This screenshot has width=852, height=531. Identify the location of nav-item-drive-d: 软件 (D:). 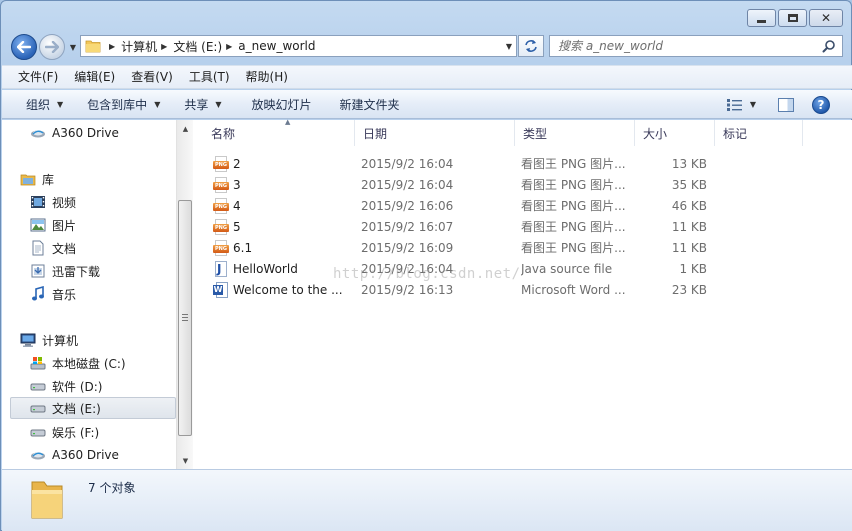
(114, 386).